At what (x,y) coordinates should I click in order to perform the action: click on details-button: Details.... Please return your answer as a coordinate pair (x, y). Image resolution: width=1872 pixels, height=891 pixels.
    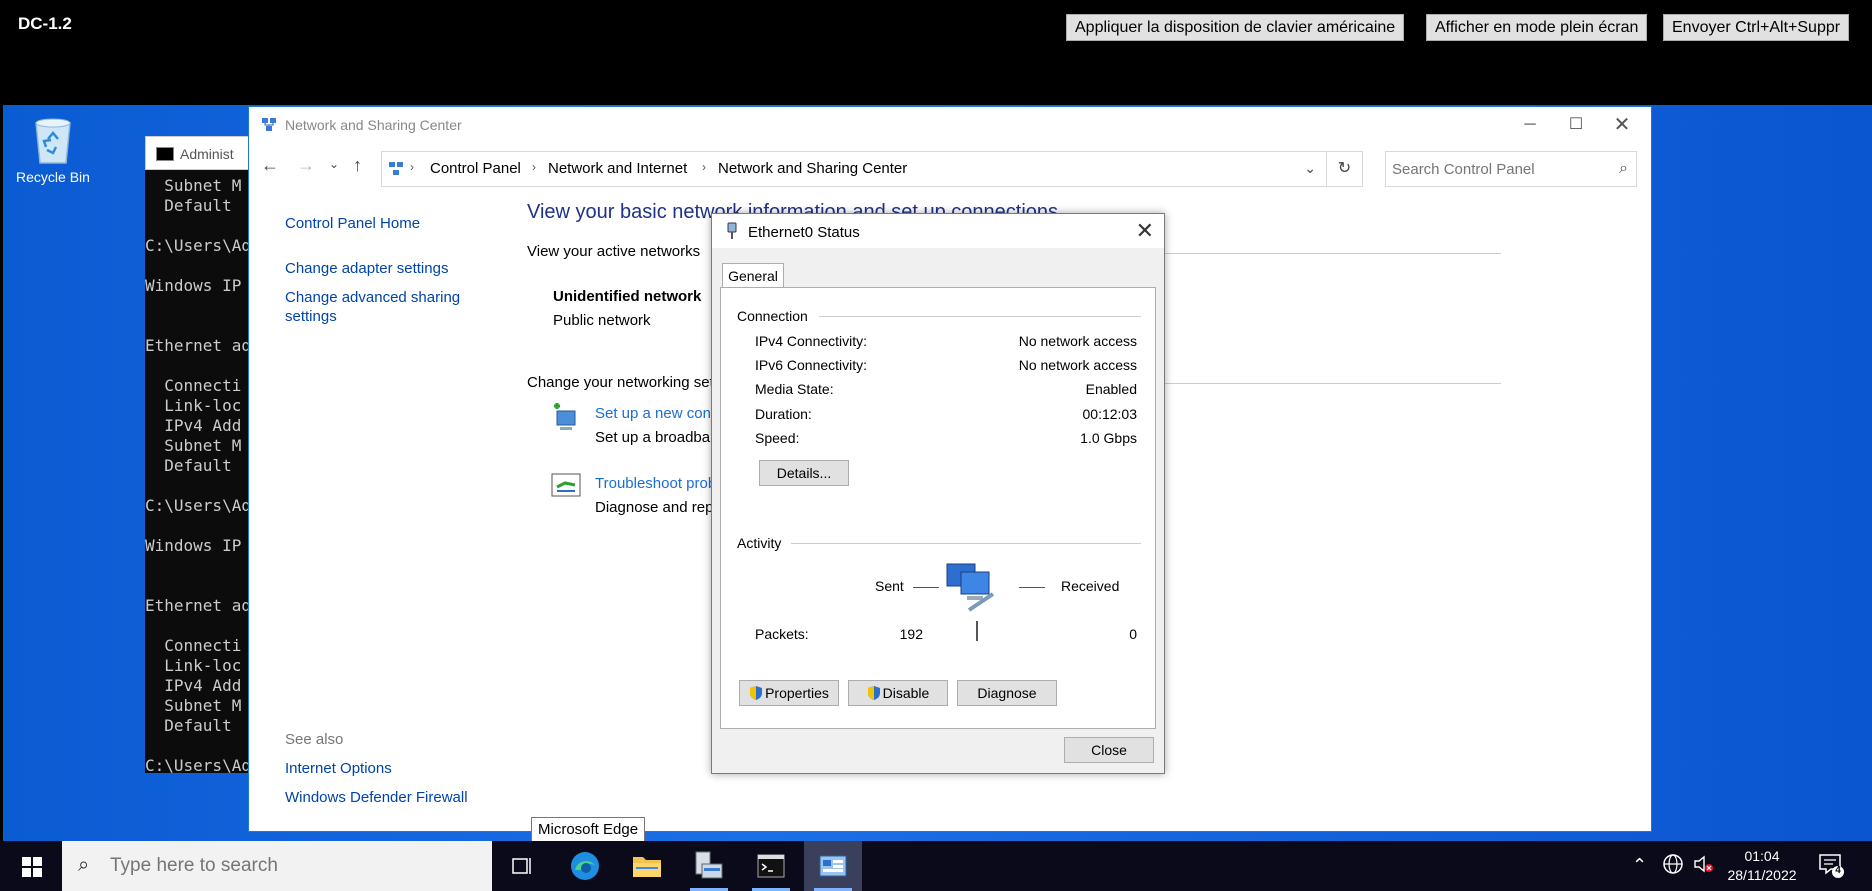
    Looking at the image, I should click on (804, 473).